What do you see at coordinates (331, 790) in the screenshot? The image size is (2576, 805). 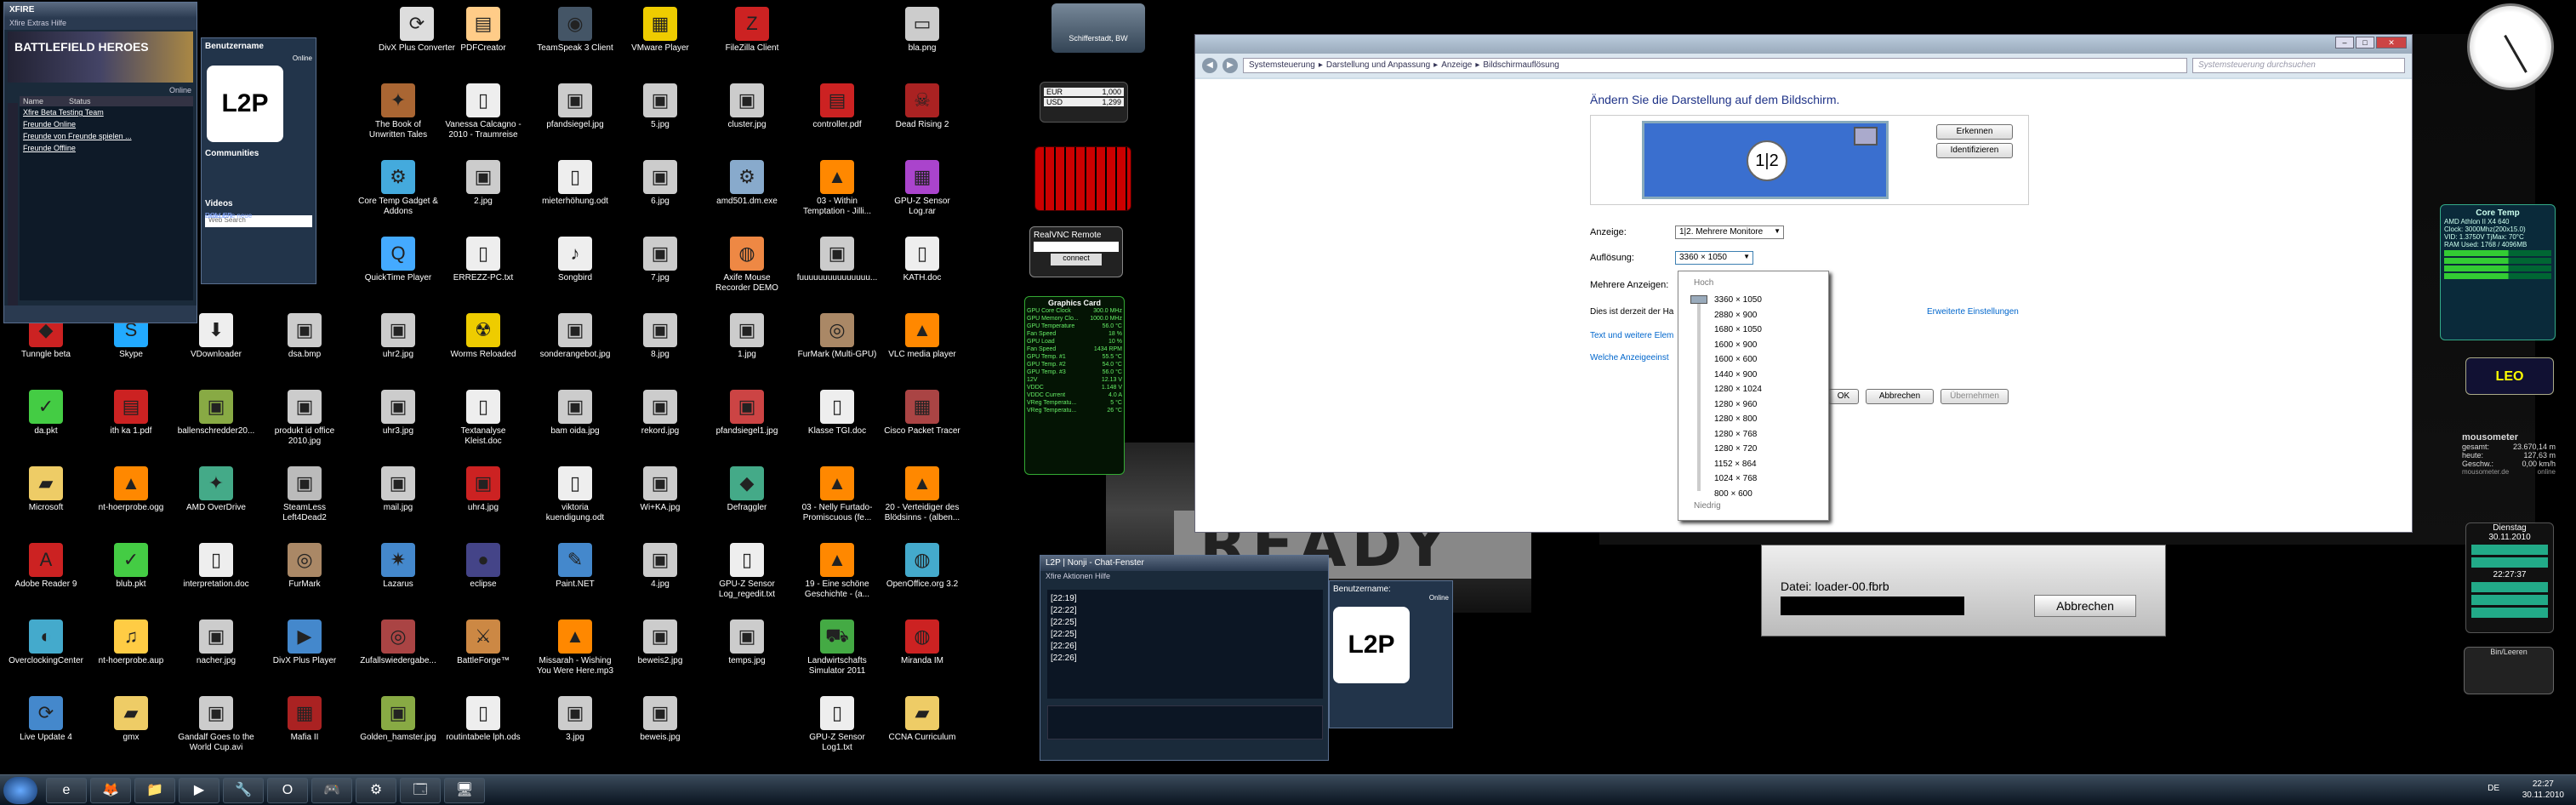 I see `taskbar-button: 🎮` at bounding box center [331, 790].